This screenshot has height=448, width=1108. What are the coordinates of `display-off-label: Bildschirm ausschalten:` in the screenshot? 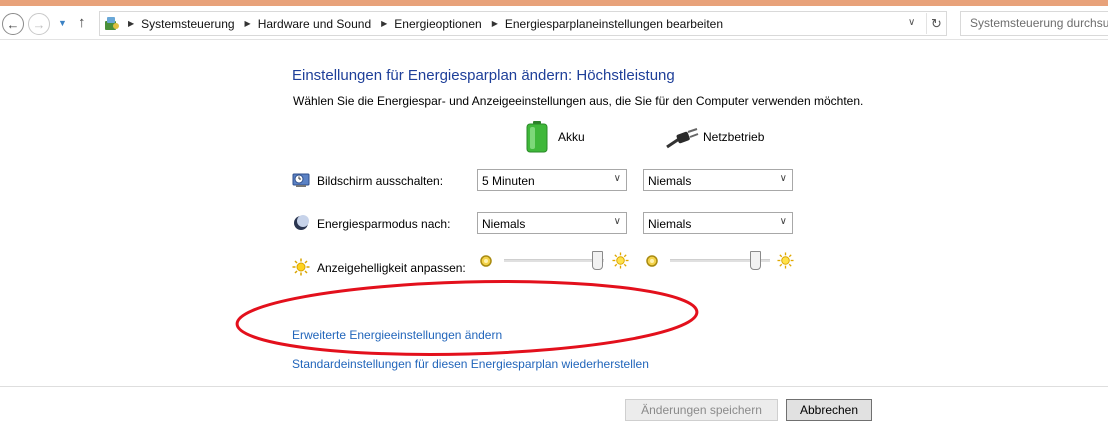 It's located at (380, 181).